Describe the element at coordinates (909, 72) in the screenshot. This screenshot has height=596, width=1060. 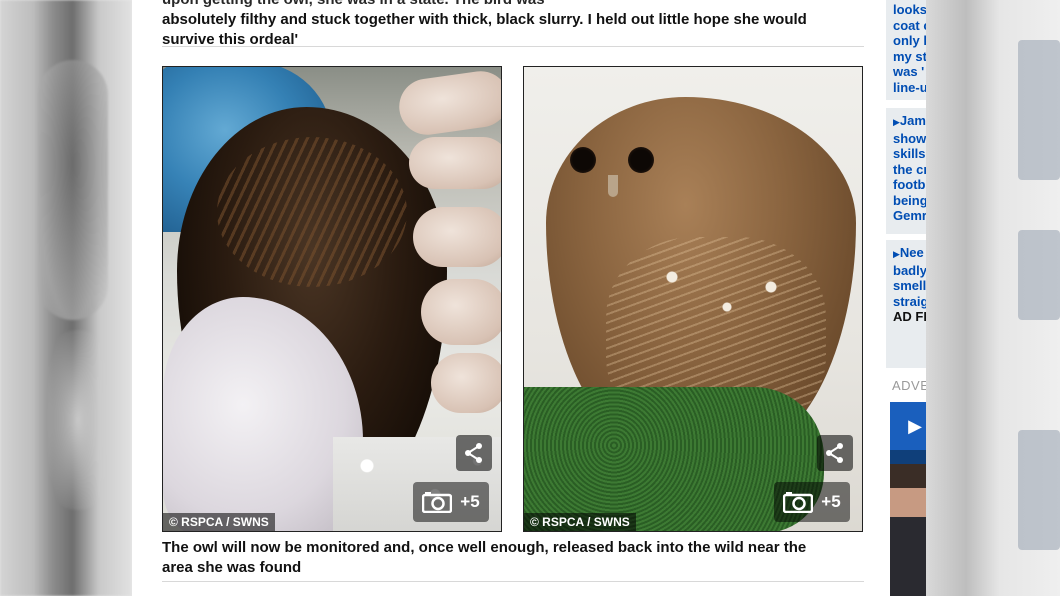
I see `sidebar-story-text: was '` at that location.